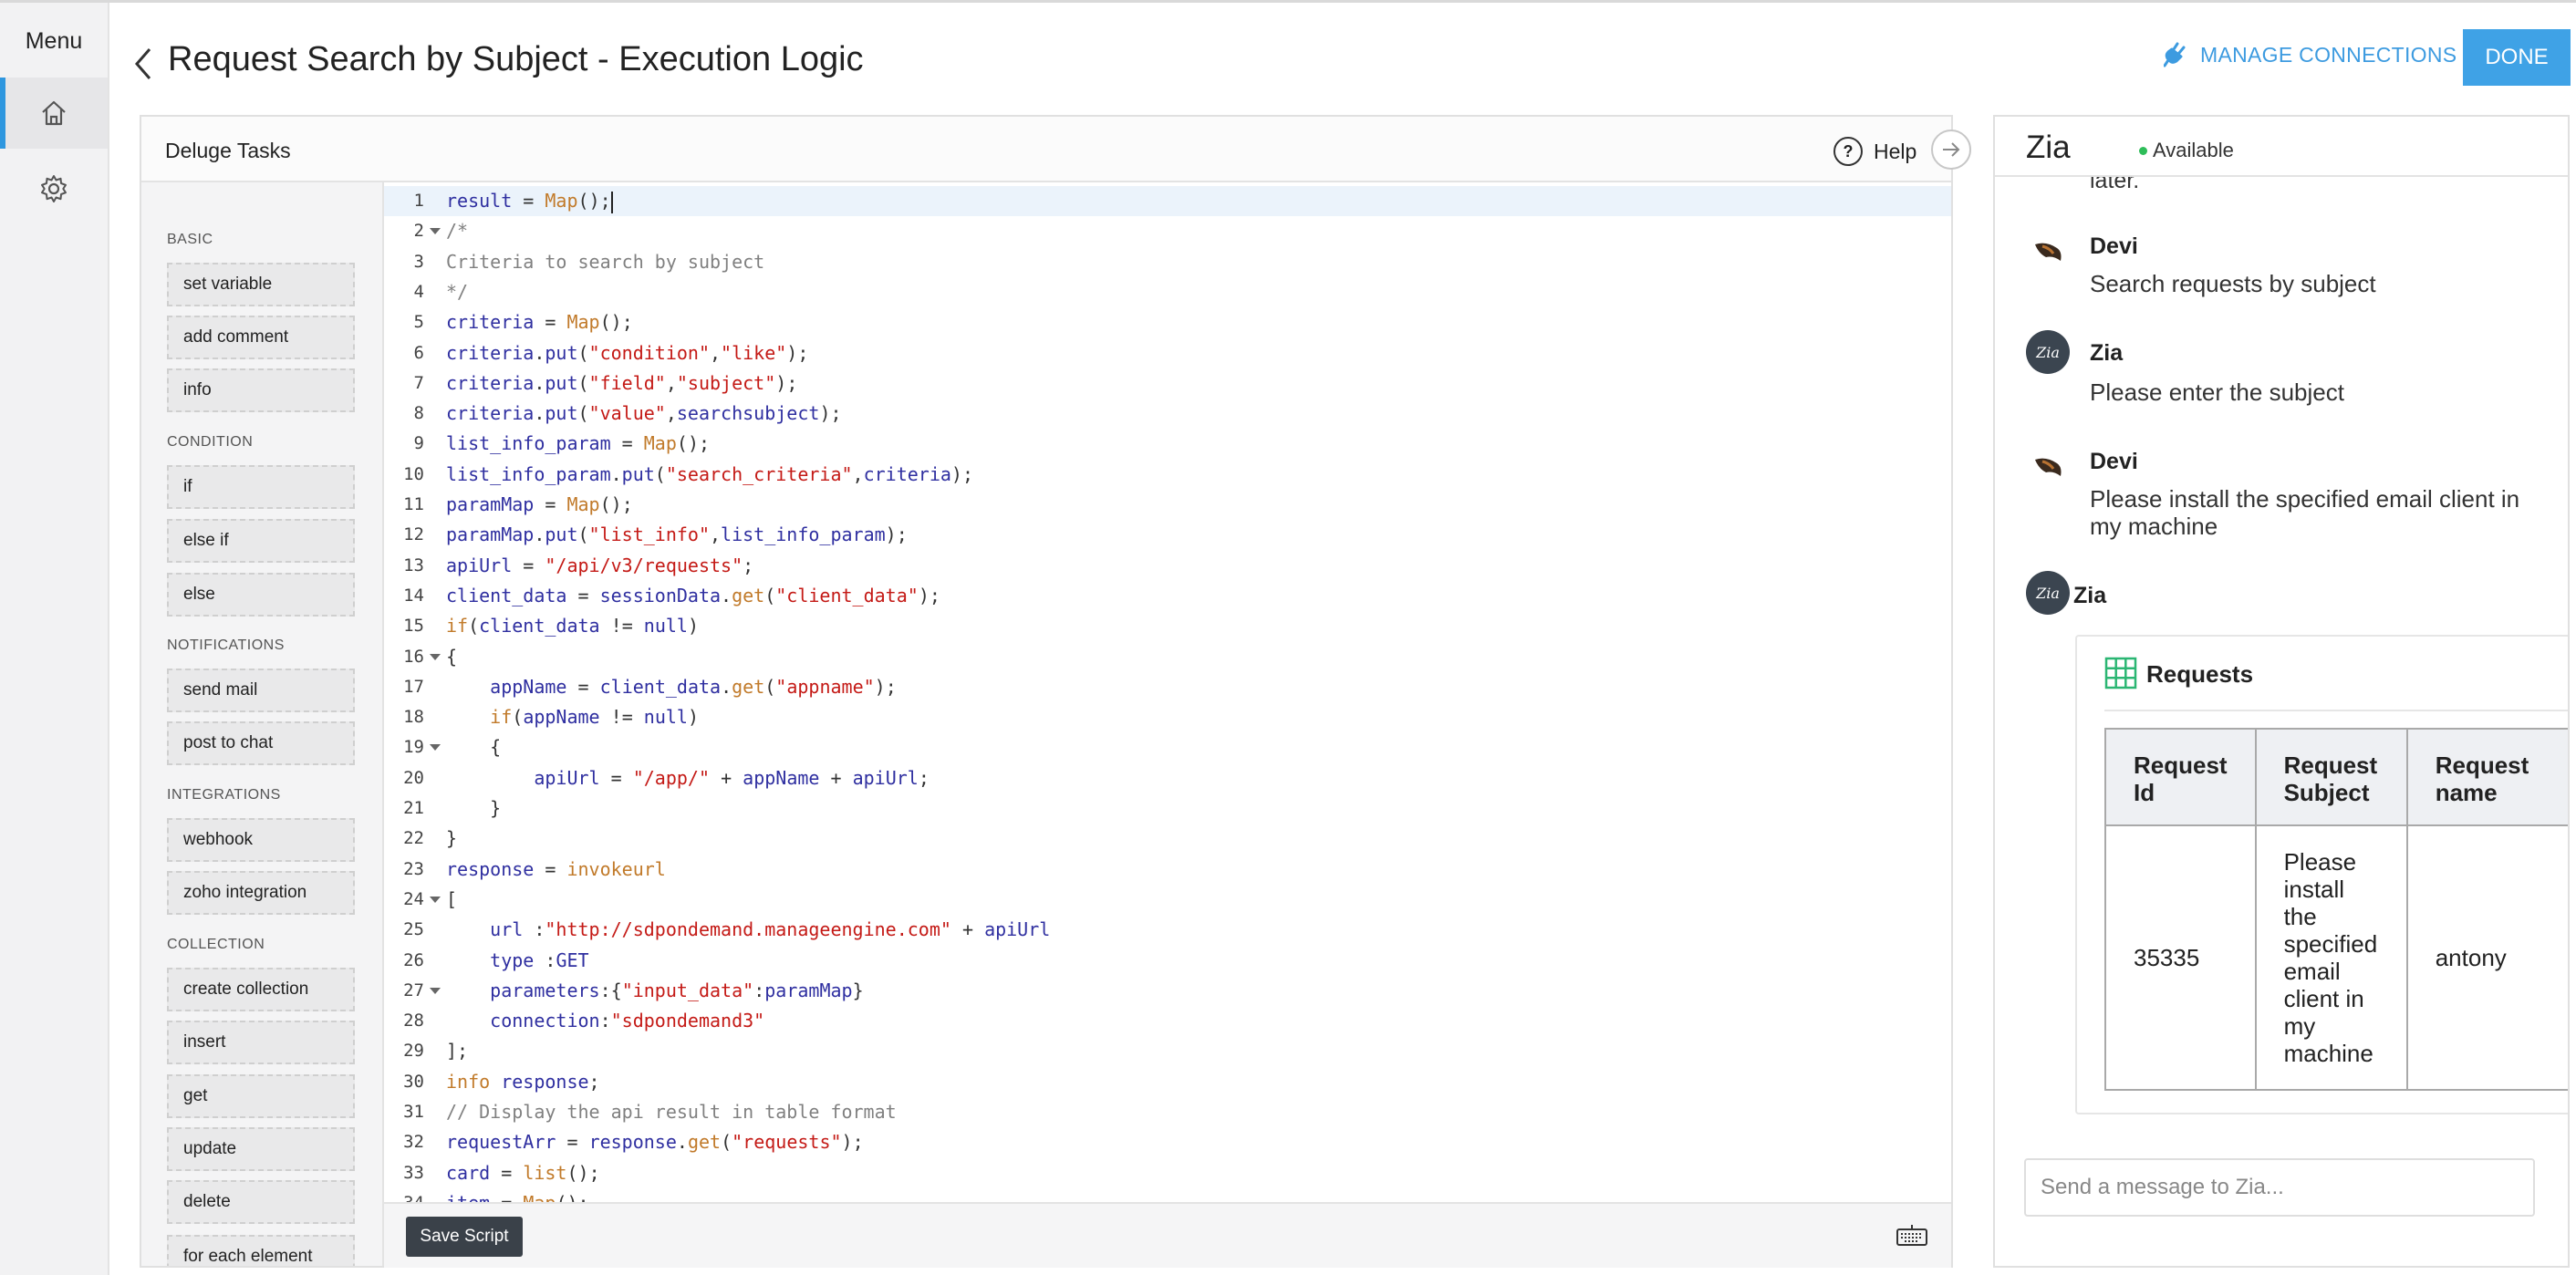 The image size is (2576, 1275). I want to click on code-line: 9 list_info_param = Map();, so click(1167, 444).